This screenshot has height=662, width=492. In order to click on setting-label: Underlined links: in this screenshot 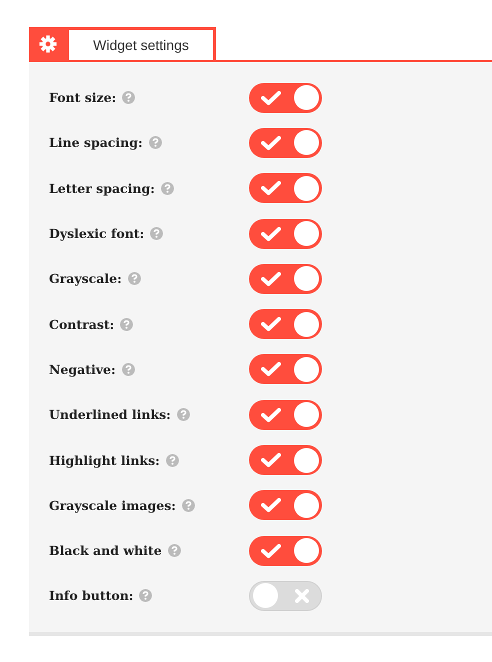, I will do `click(110, 414)`.